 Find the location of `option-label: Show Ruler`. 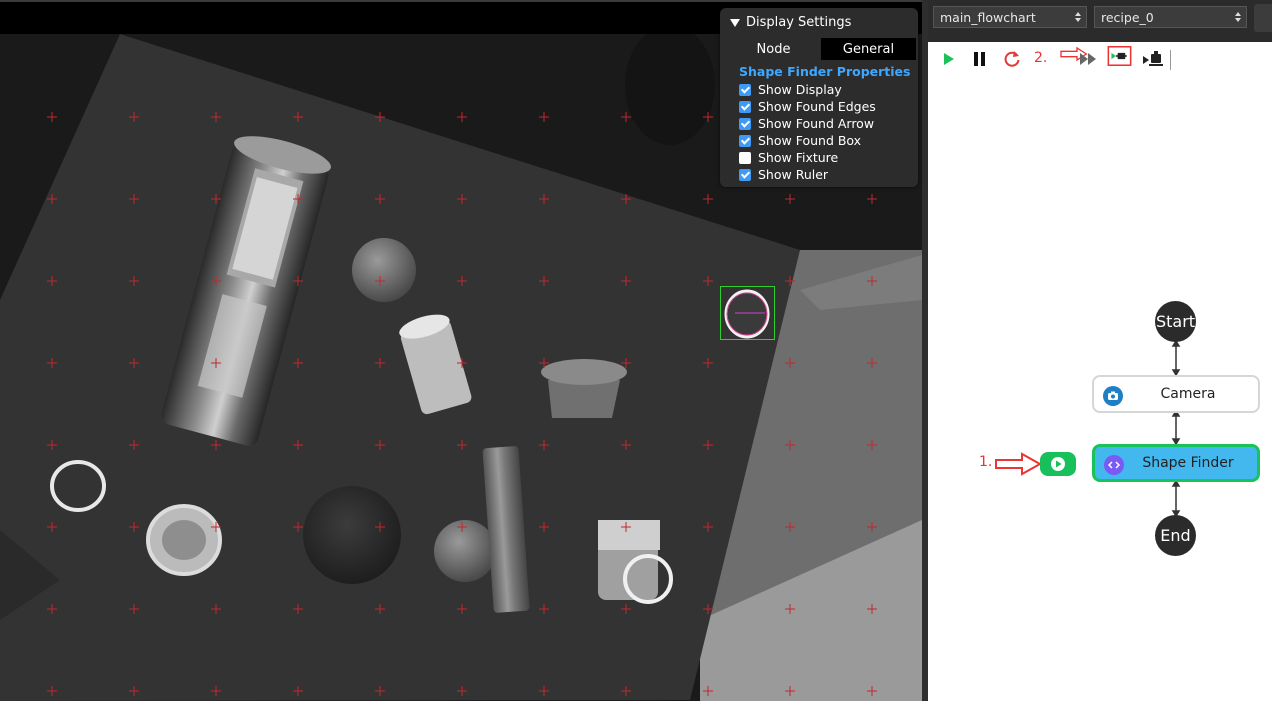

option-label: Show Ruler is located at coordinates (793, 174).